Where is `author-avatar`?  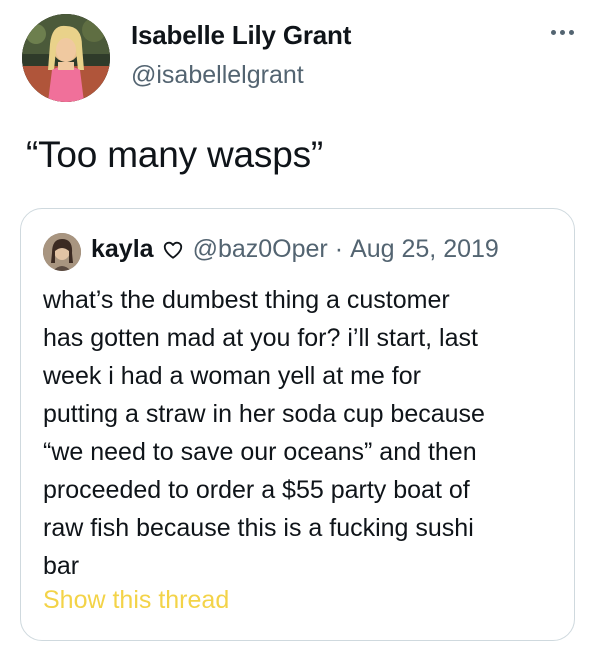 author-avatar is located at coordinates (66, 58).